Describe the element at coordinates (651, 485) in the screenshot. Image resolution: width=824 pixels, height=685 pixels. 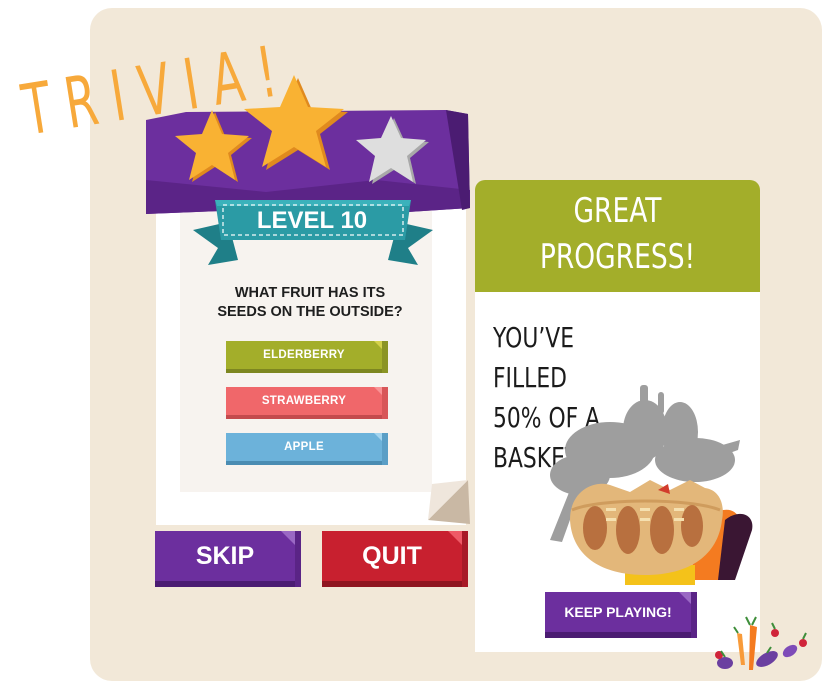
I see `basket-icon` at that location.